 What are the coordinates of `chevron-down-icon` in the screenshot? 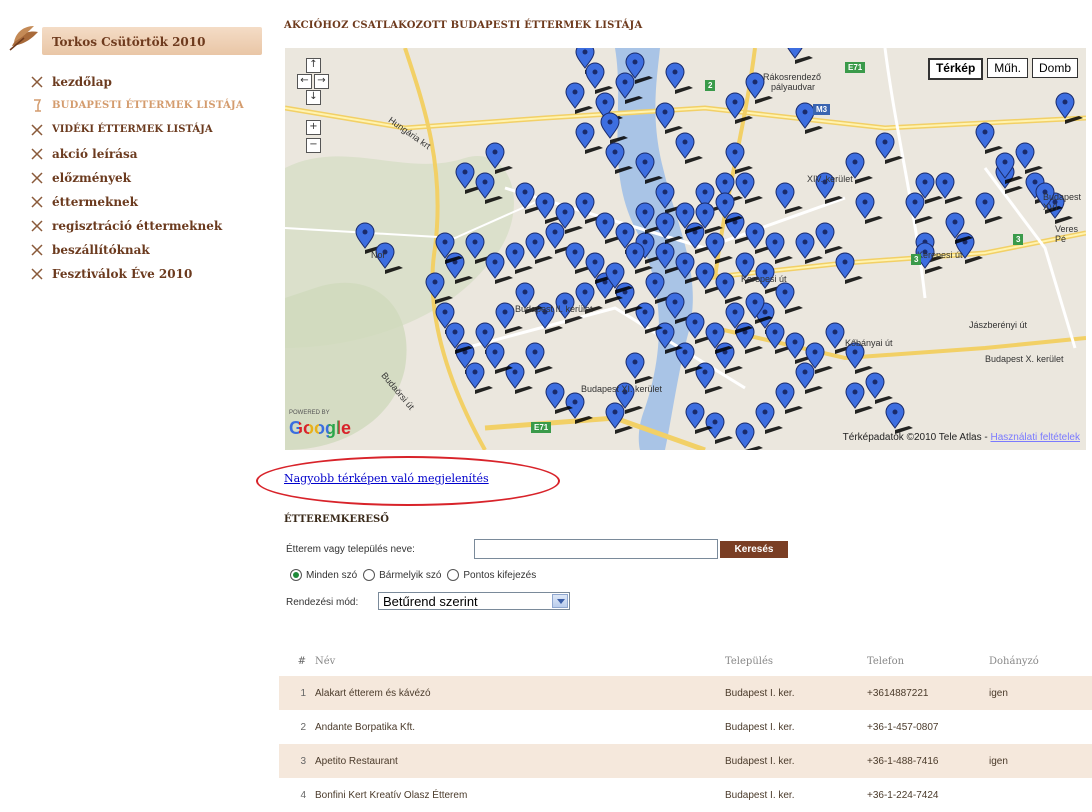 It's located at (560, 601).